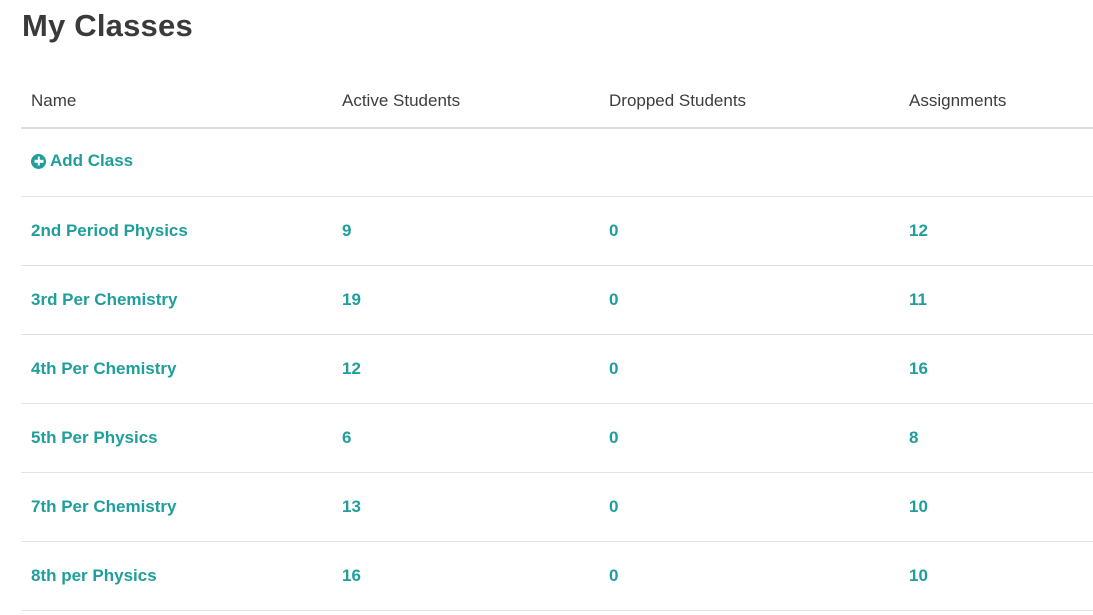  I want to click on add-class-cell: Add Class, so click(557, 162).